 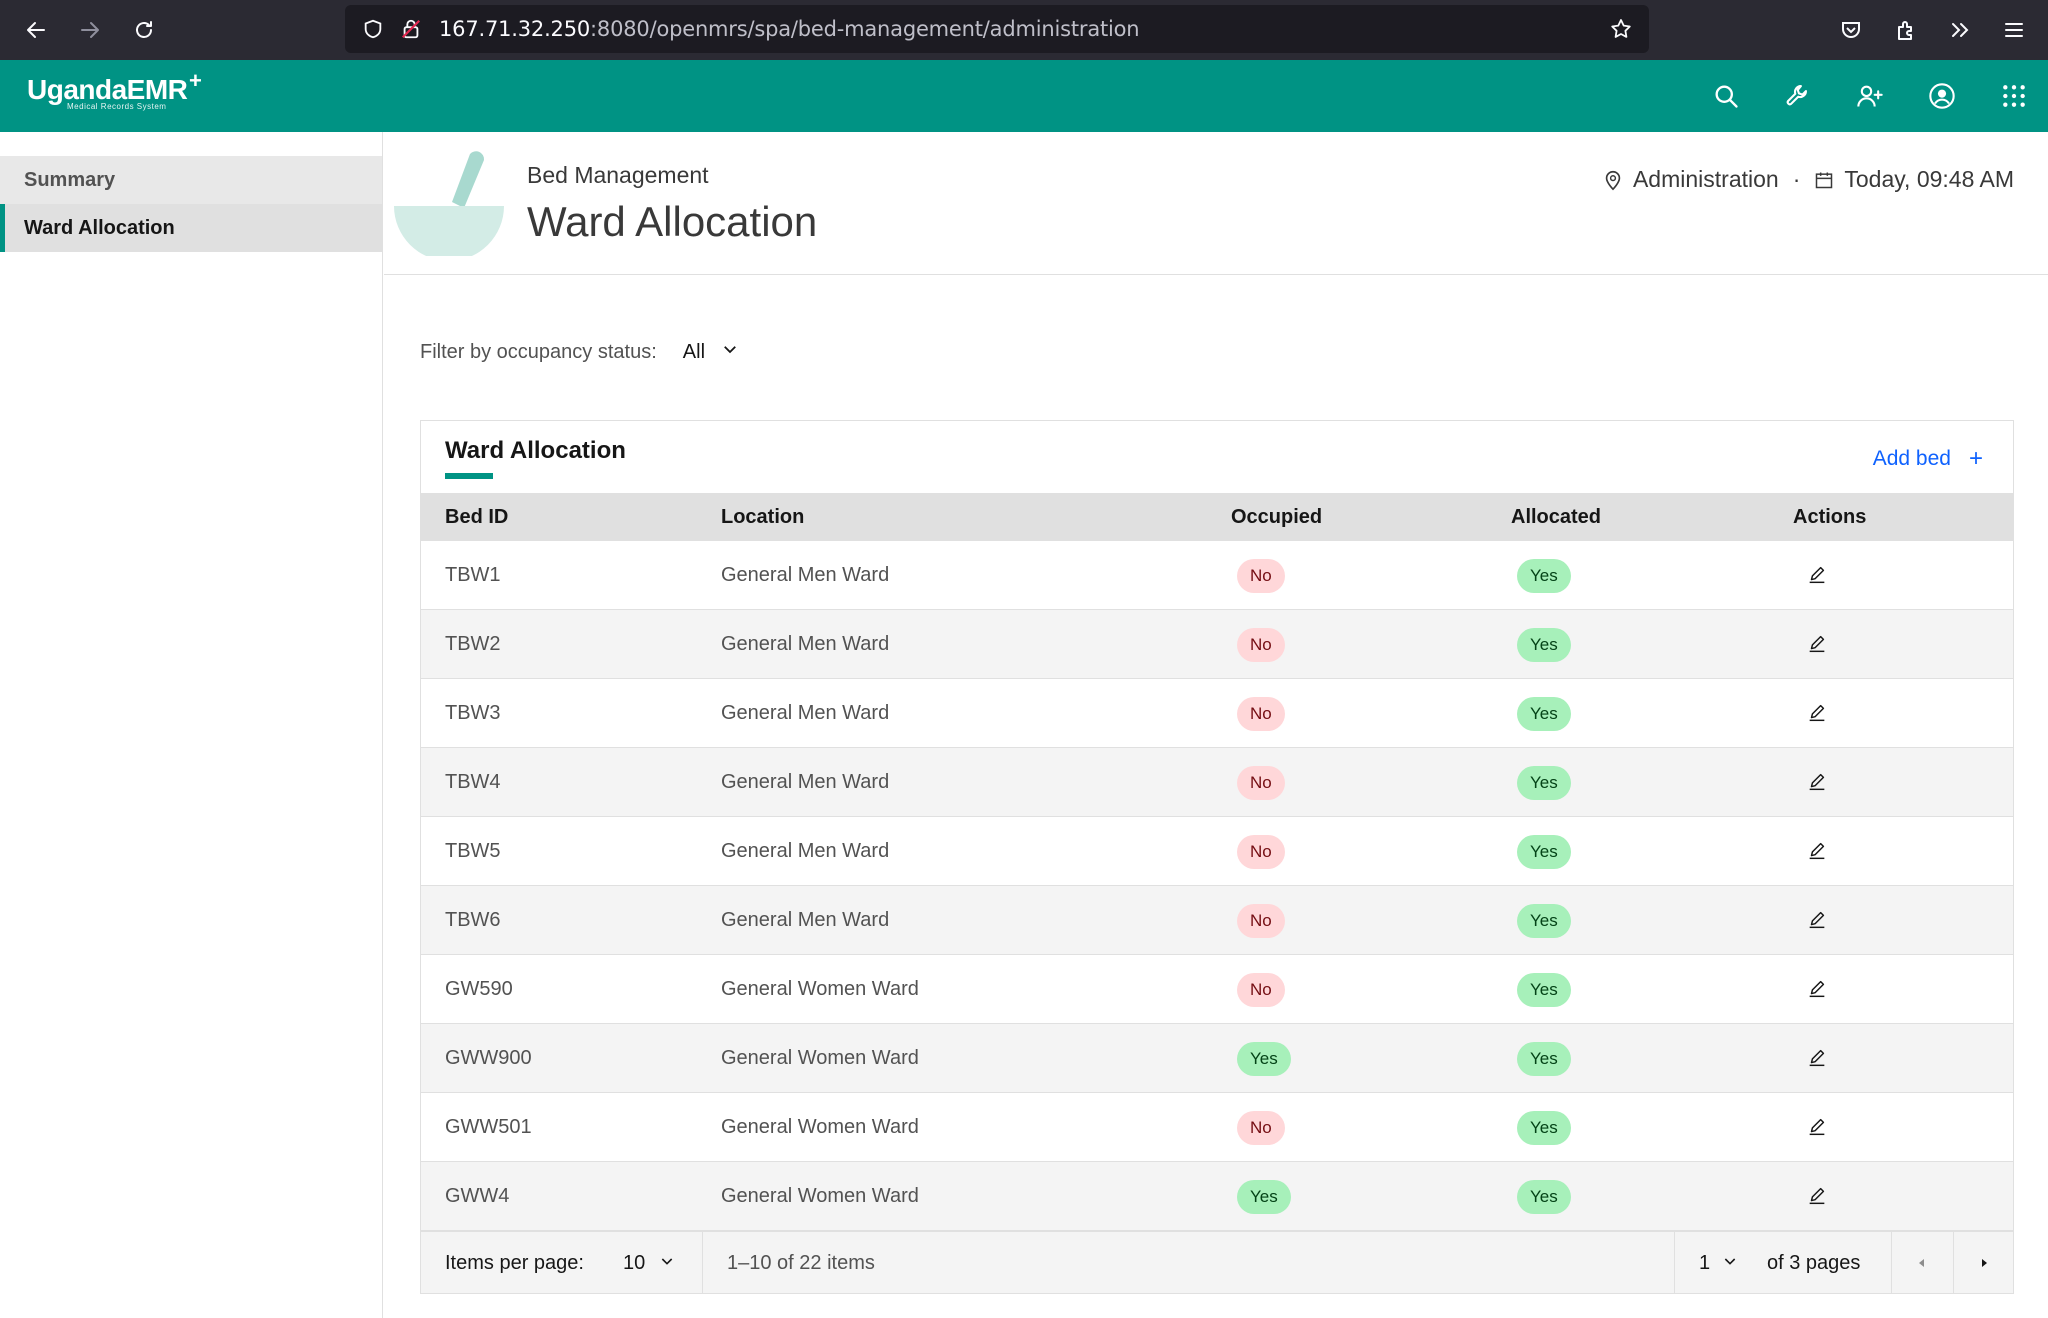 I want to click on table-row: TBW2 General Men Ward No Yes, so click(x=1217, y=644).